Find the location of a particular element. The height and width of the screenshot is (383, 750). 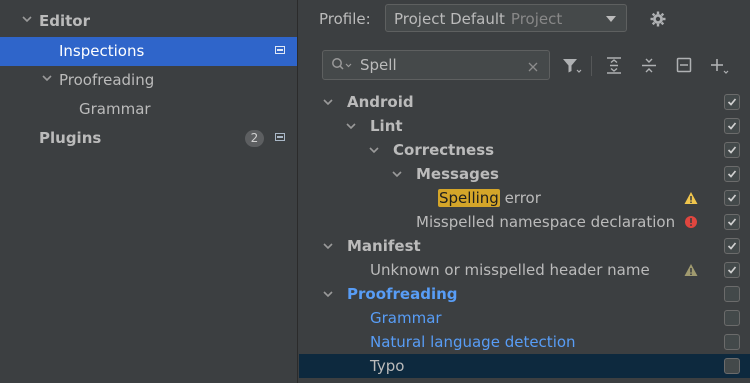

tree-row-label: Natural language detection is located at coordinates (473, 342).